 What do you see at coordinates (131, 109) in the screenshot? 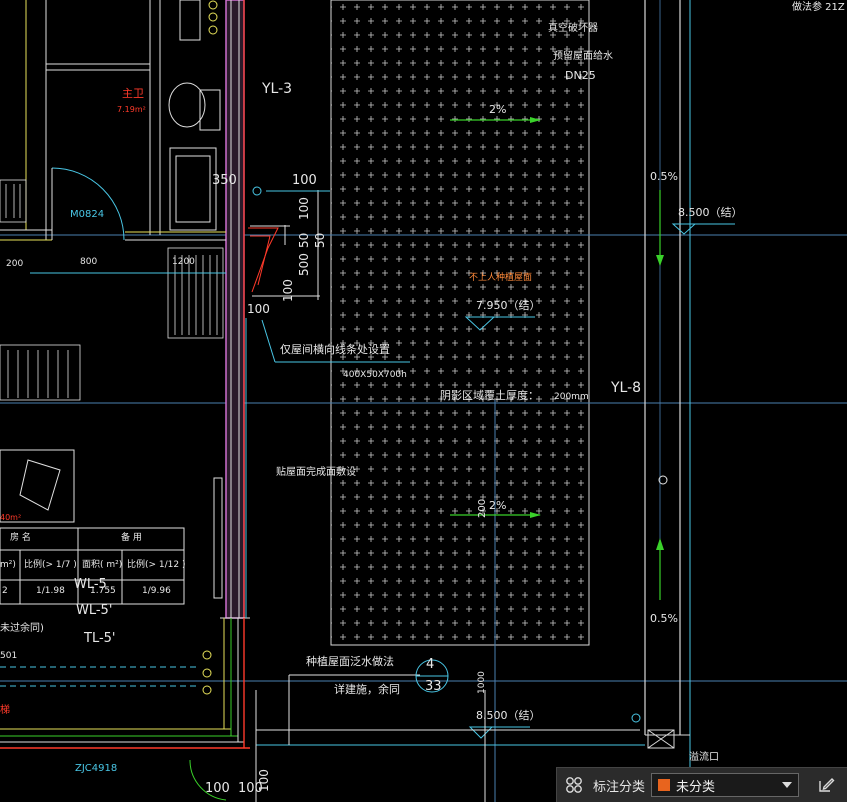
I see `label-master-area: 7.19m²` at bounding box center [131, 109].